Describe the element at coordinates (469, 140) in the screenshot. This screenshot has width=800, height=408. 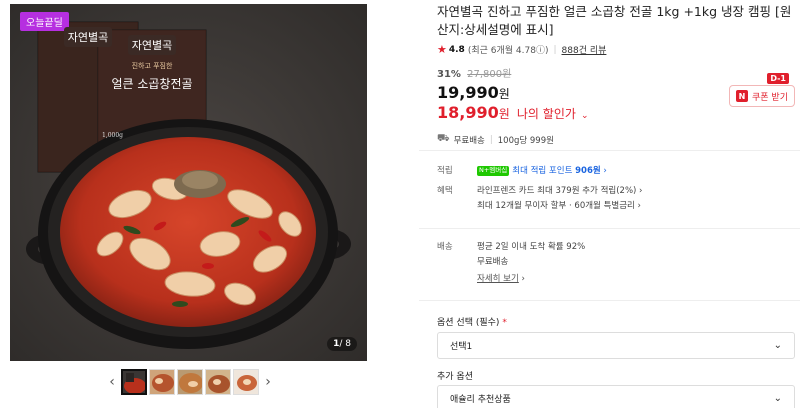
I see `free-shipping-text: 무료배송` at that location.